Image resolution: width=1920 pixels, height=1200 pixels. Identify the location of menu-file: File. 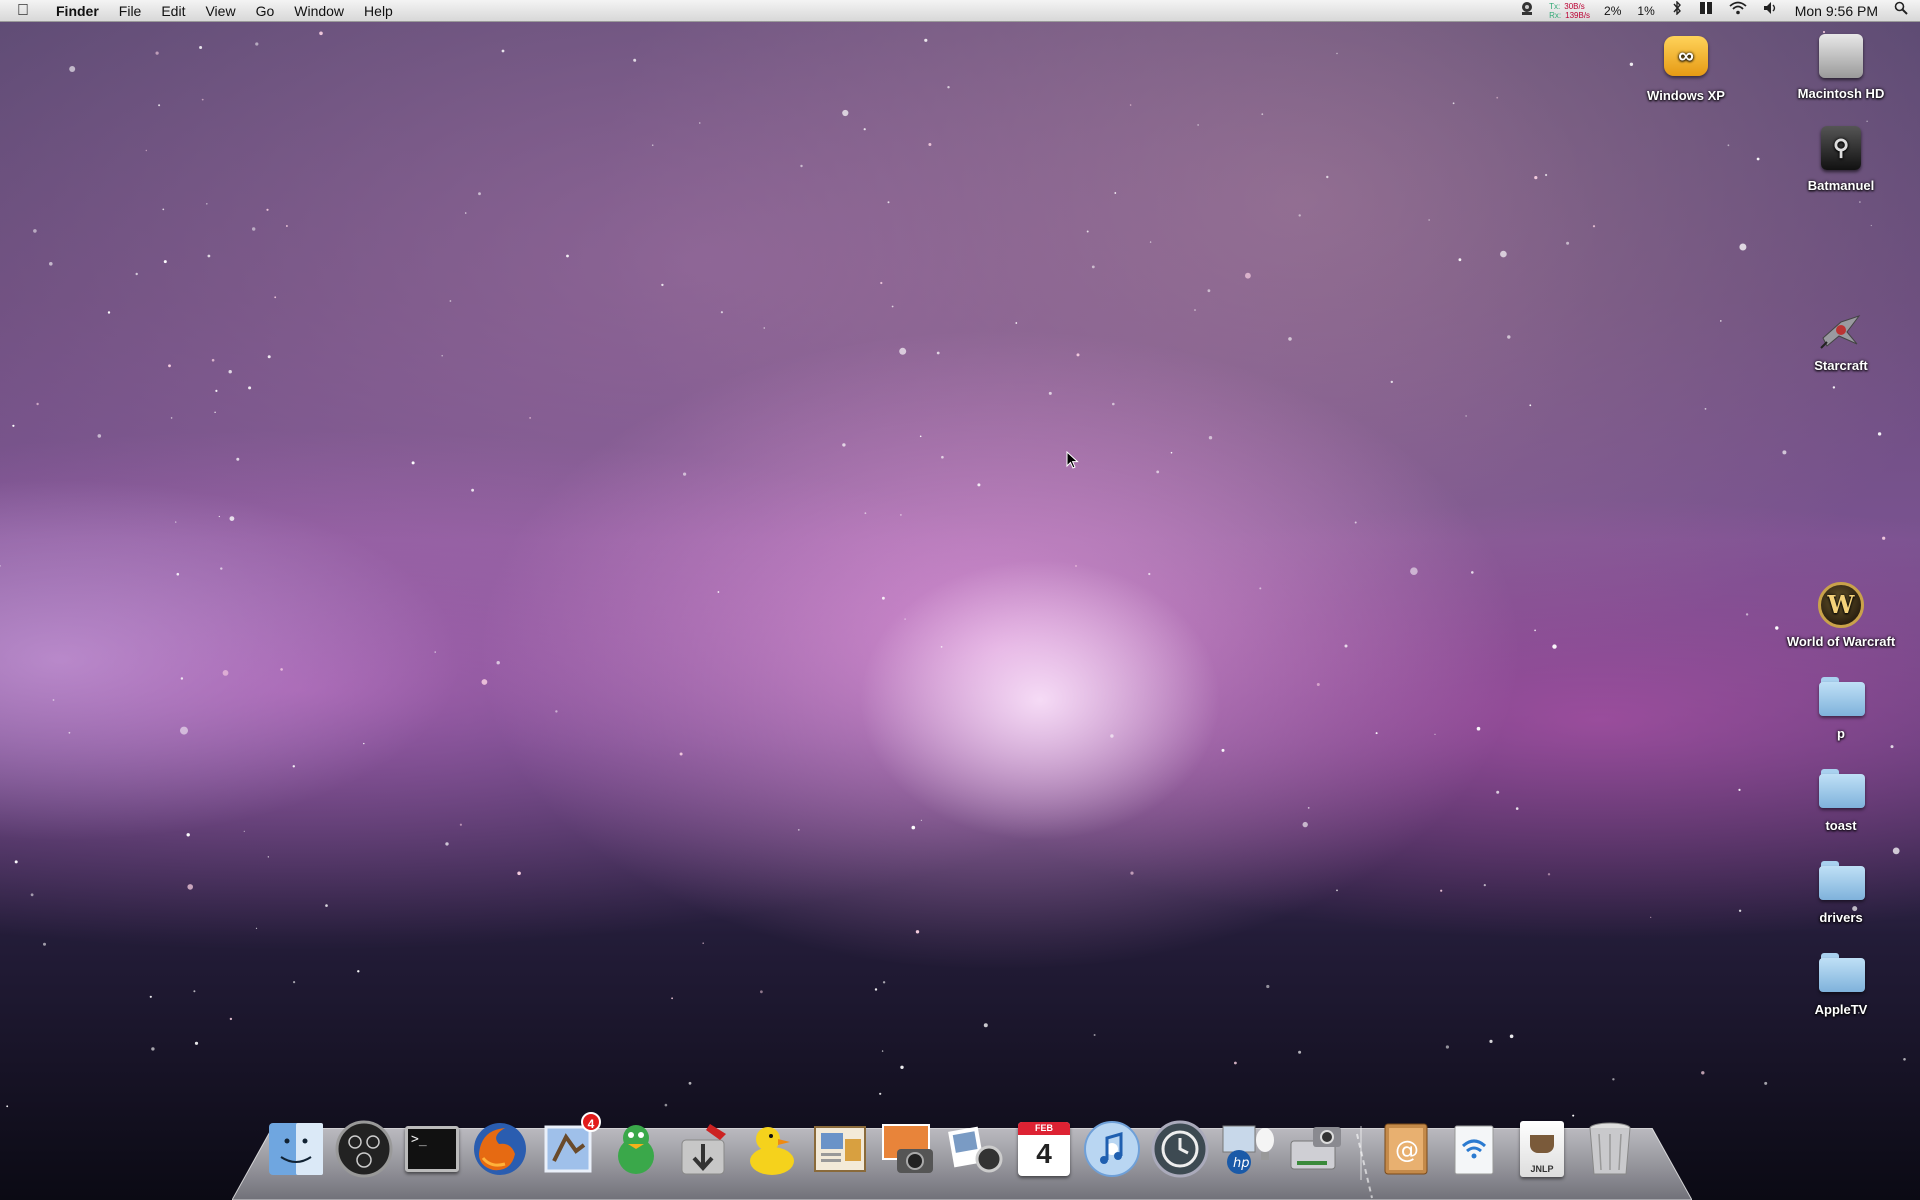
(130, 11).